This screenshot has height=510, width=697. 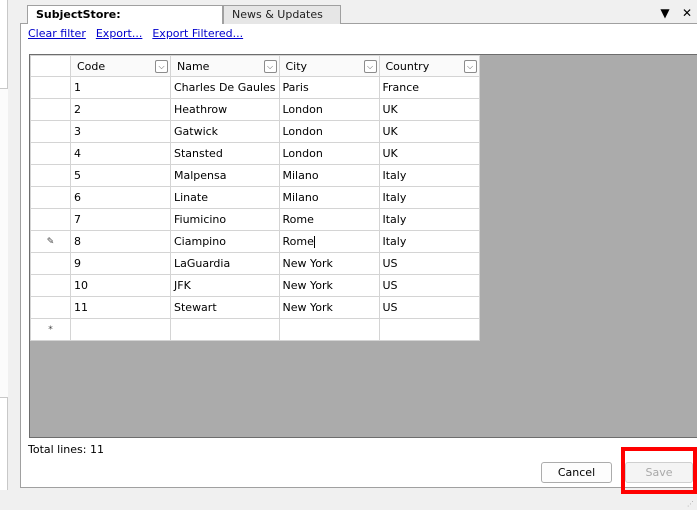 What do you see at coordinates (298, 241) in the screenshot?
I see `cell-city-value: Rome` at bounding box center [298, 241].